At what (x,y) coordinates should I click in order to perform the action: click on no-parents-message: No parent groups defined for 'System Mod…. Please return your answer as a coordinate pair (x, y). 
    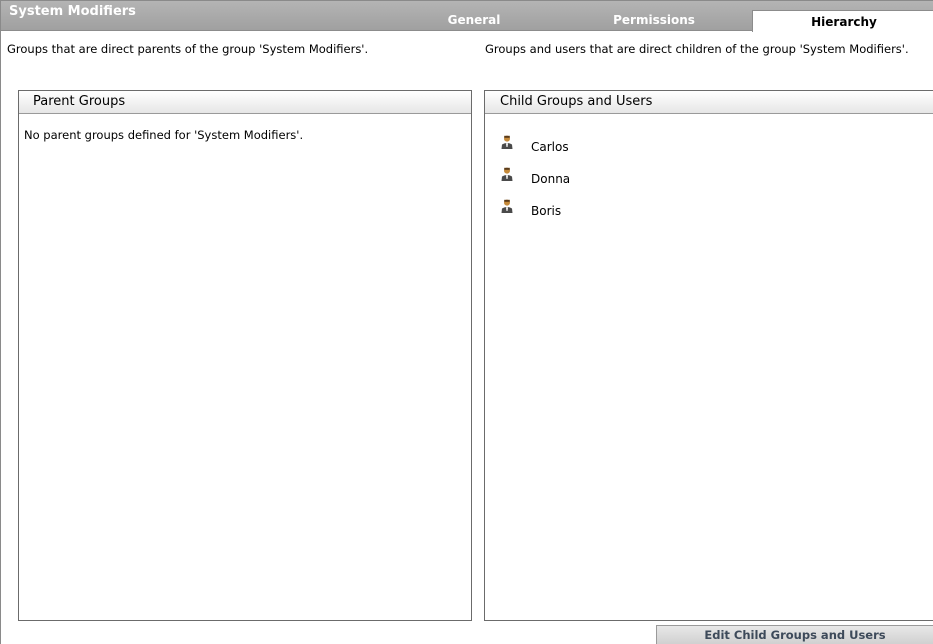
    Looking at the image, I should click on (164, 135).